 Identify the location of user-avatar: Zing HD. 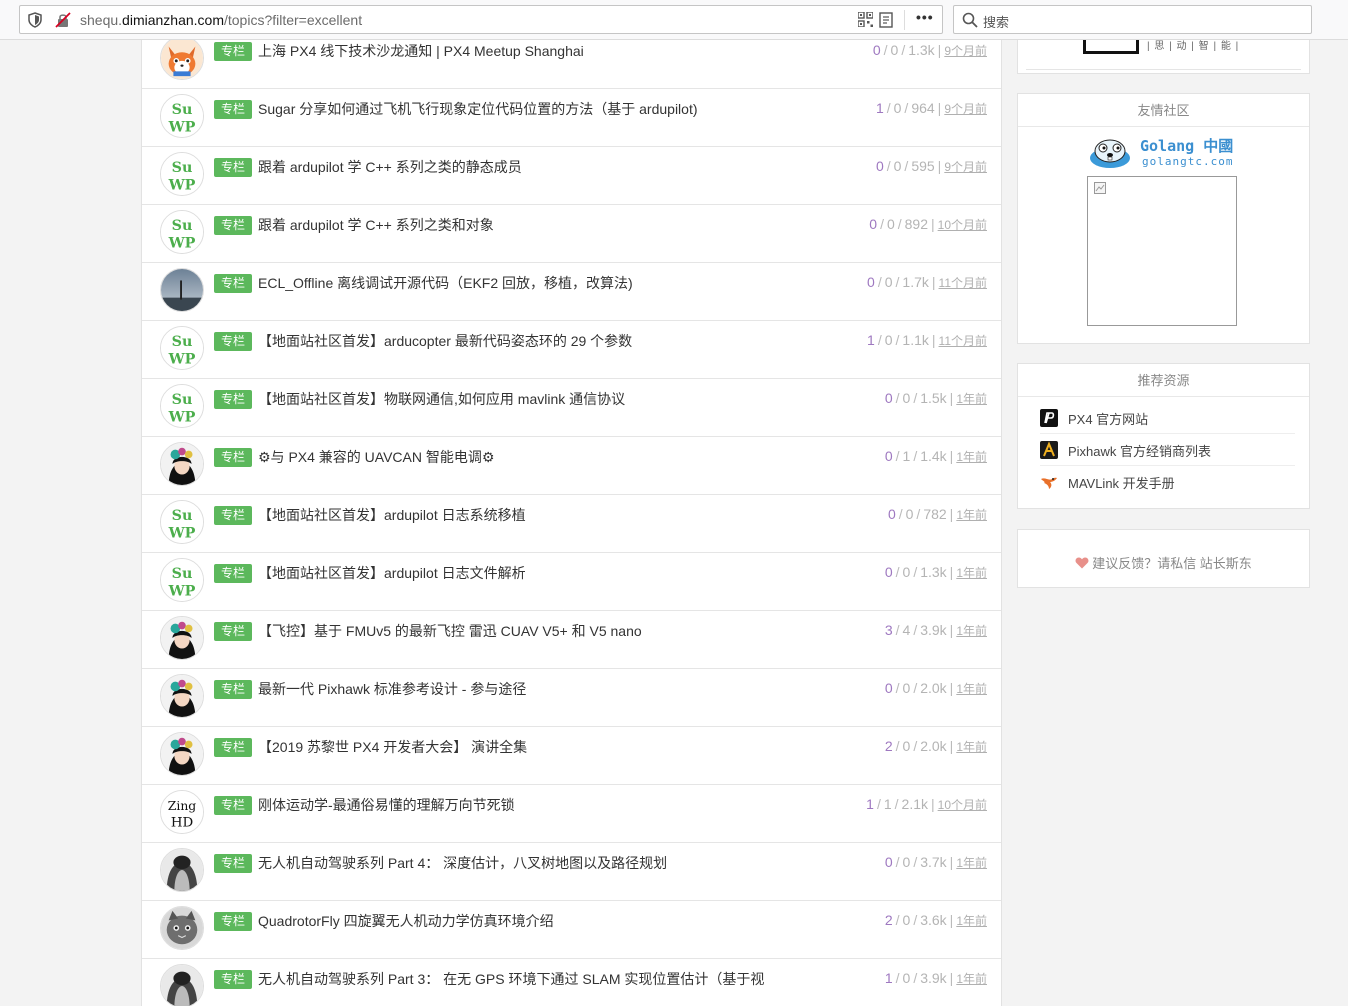
(182, 812).